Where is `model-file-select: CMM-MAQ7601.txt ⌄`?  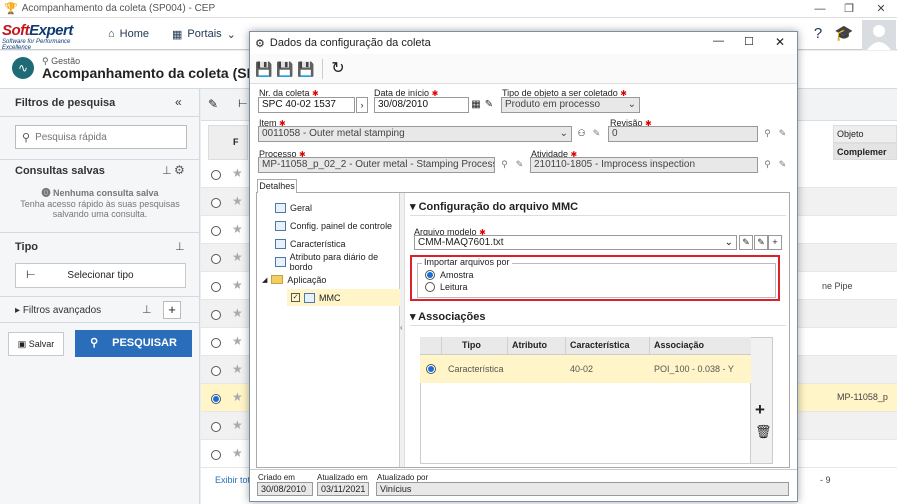
model-file-select: CMM-MAQ7601.txt ⌄ is located at coordinates (575, 242).